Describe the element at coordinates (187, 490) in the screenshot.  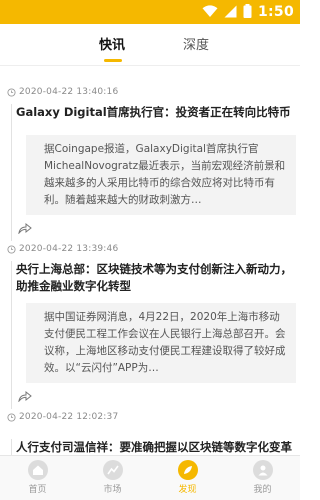
I see `nav-discover-label: 发现` at that location.